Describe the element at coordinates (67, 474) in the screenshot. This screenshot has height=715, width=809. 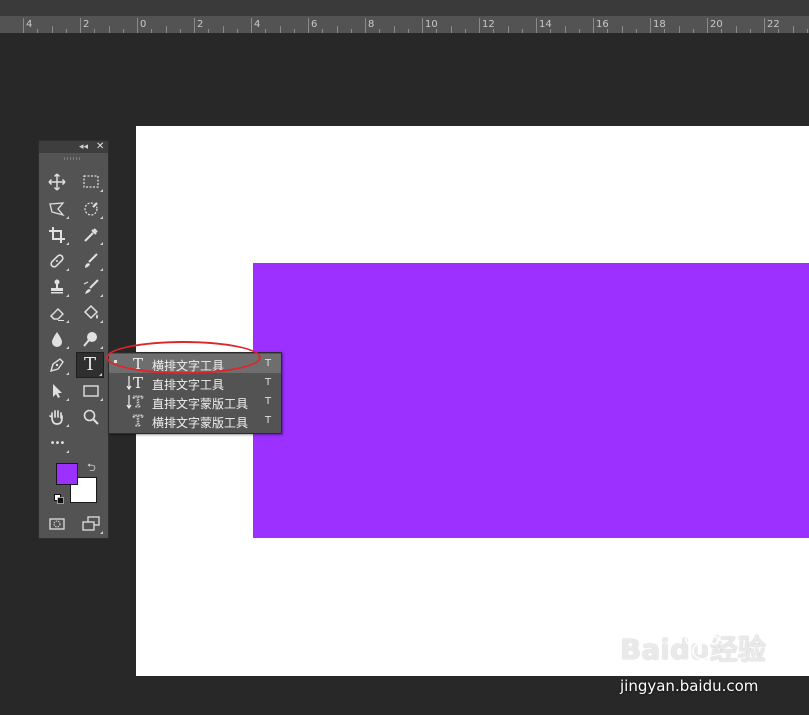
I see `foreground-color-swatch` at that location.